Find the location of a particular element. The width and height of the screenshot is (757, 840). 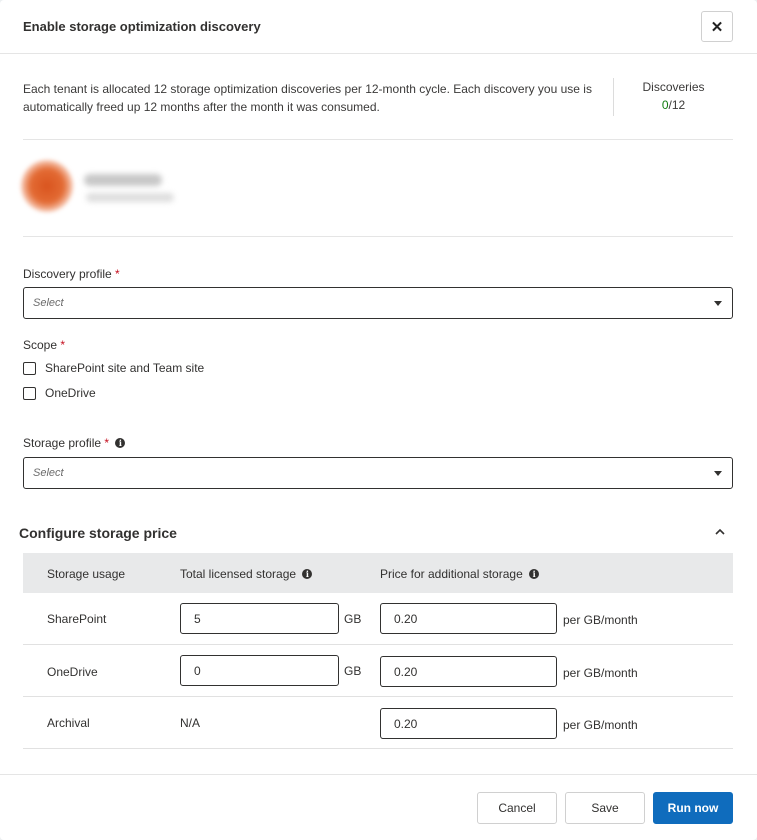

scope-label-text: Scope is located at coordinates (40, 345).